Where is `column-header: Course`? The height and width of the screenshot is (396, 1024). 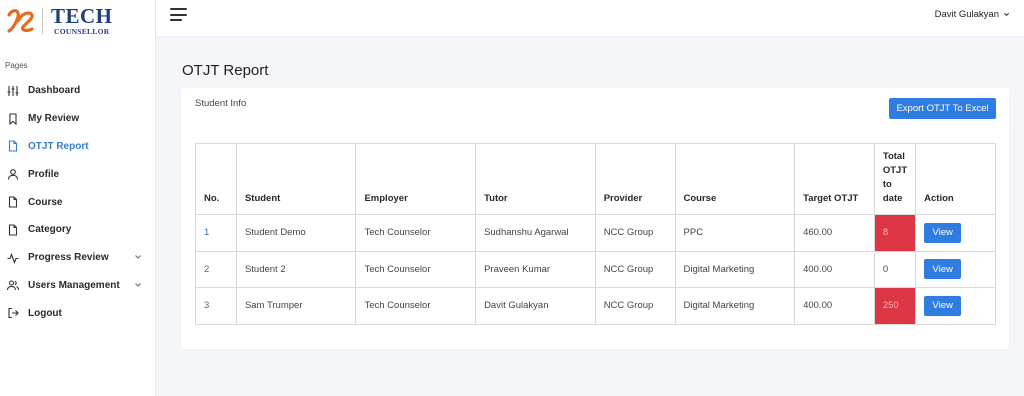 column-header: Course is located at coordinates (735, 179).